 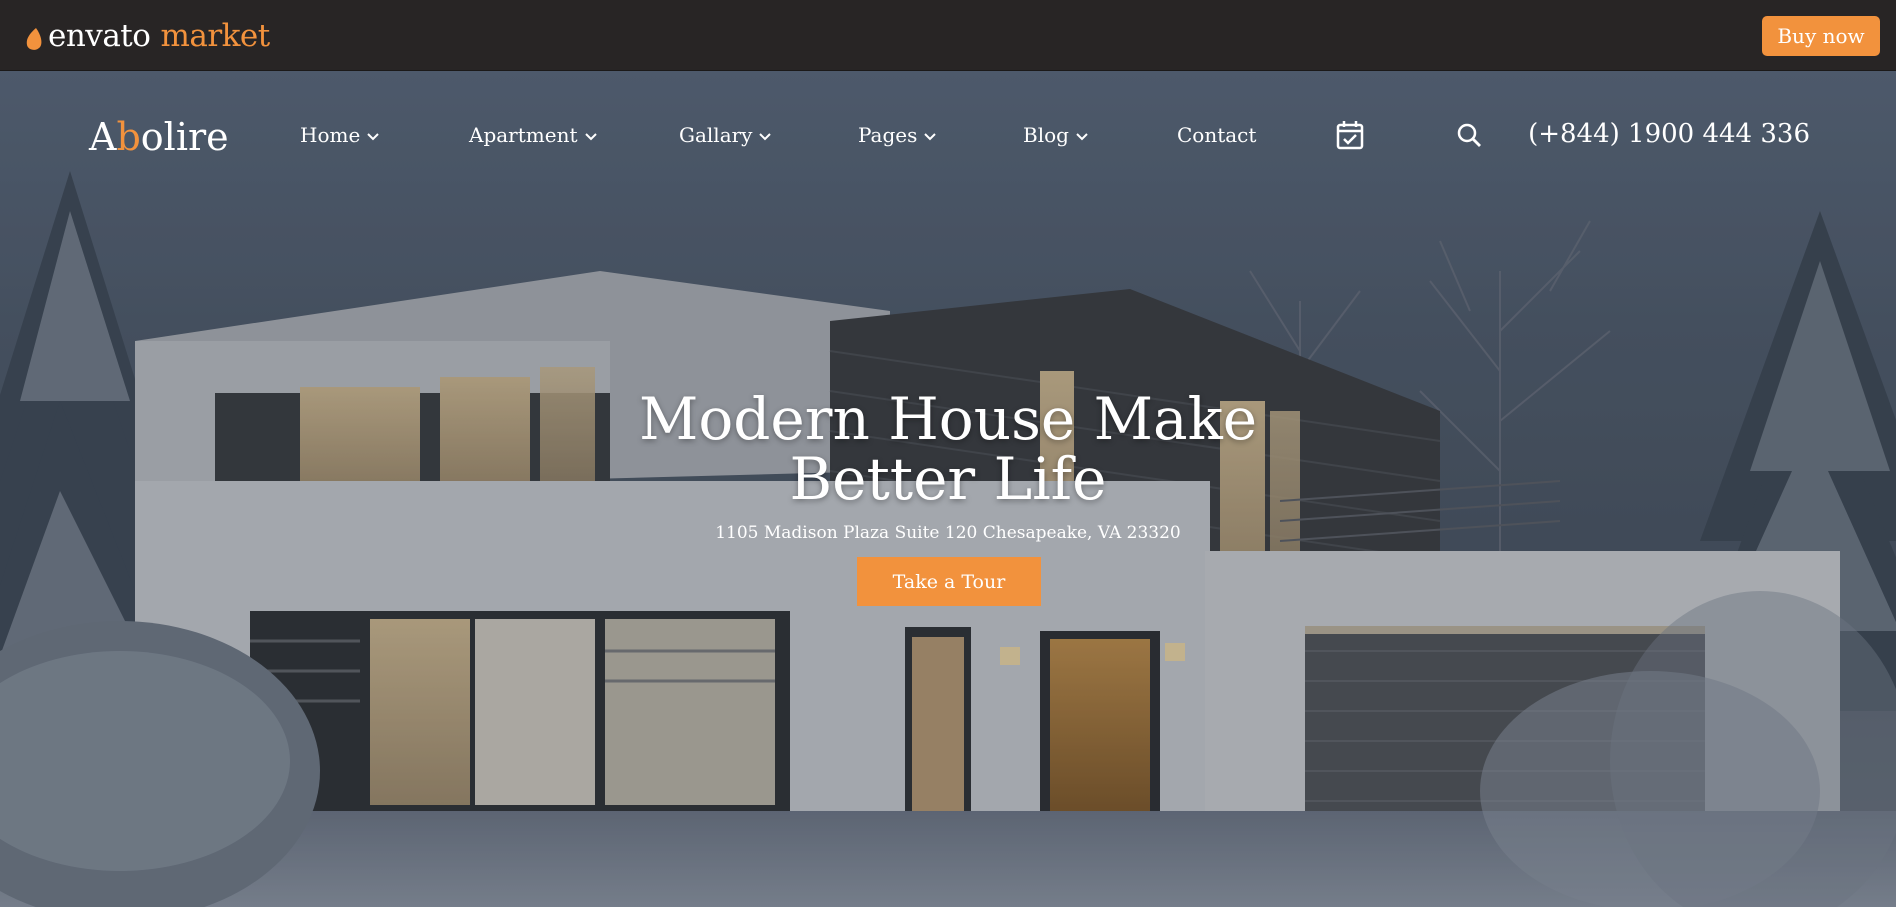 I want to click on site-logo-first: A, so click(x=103, y=137).